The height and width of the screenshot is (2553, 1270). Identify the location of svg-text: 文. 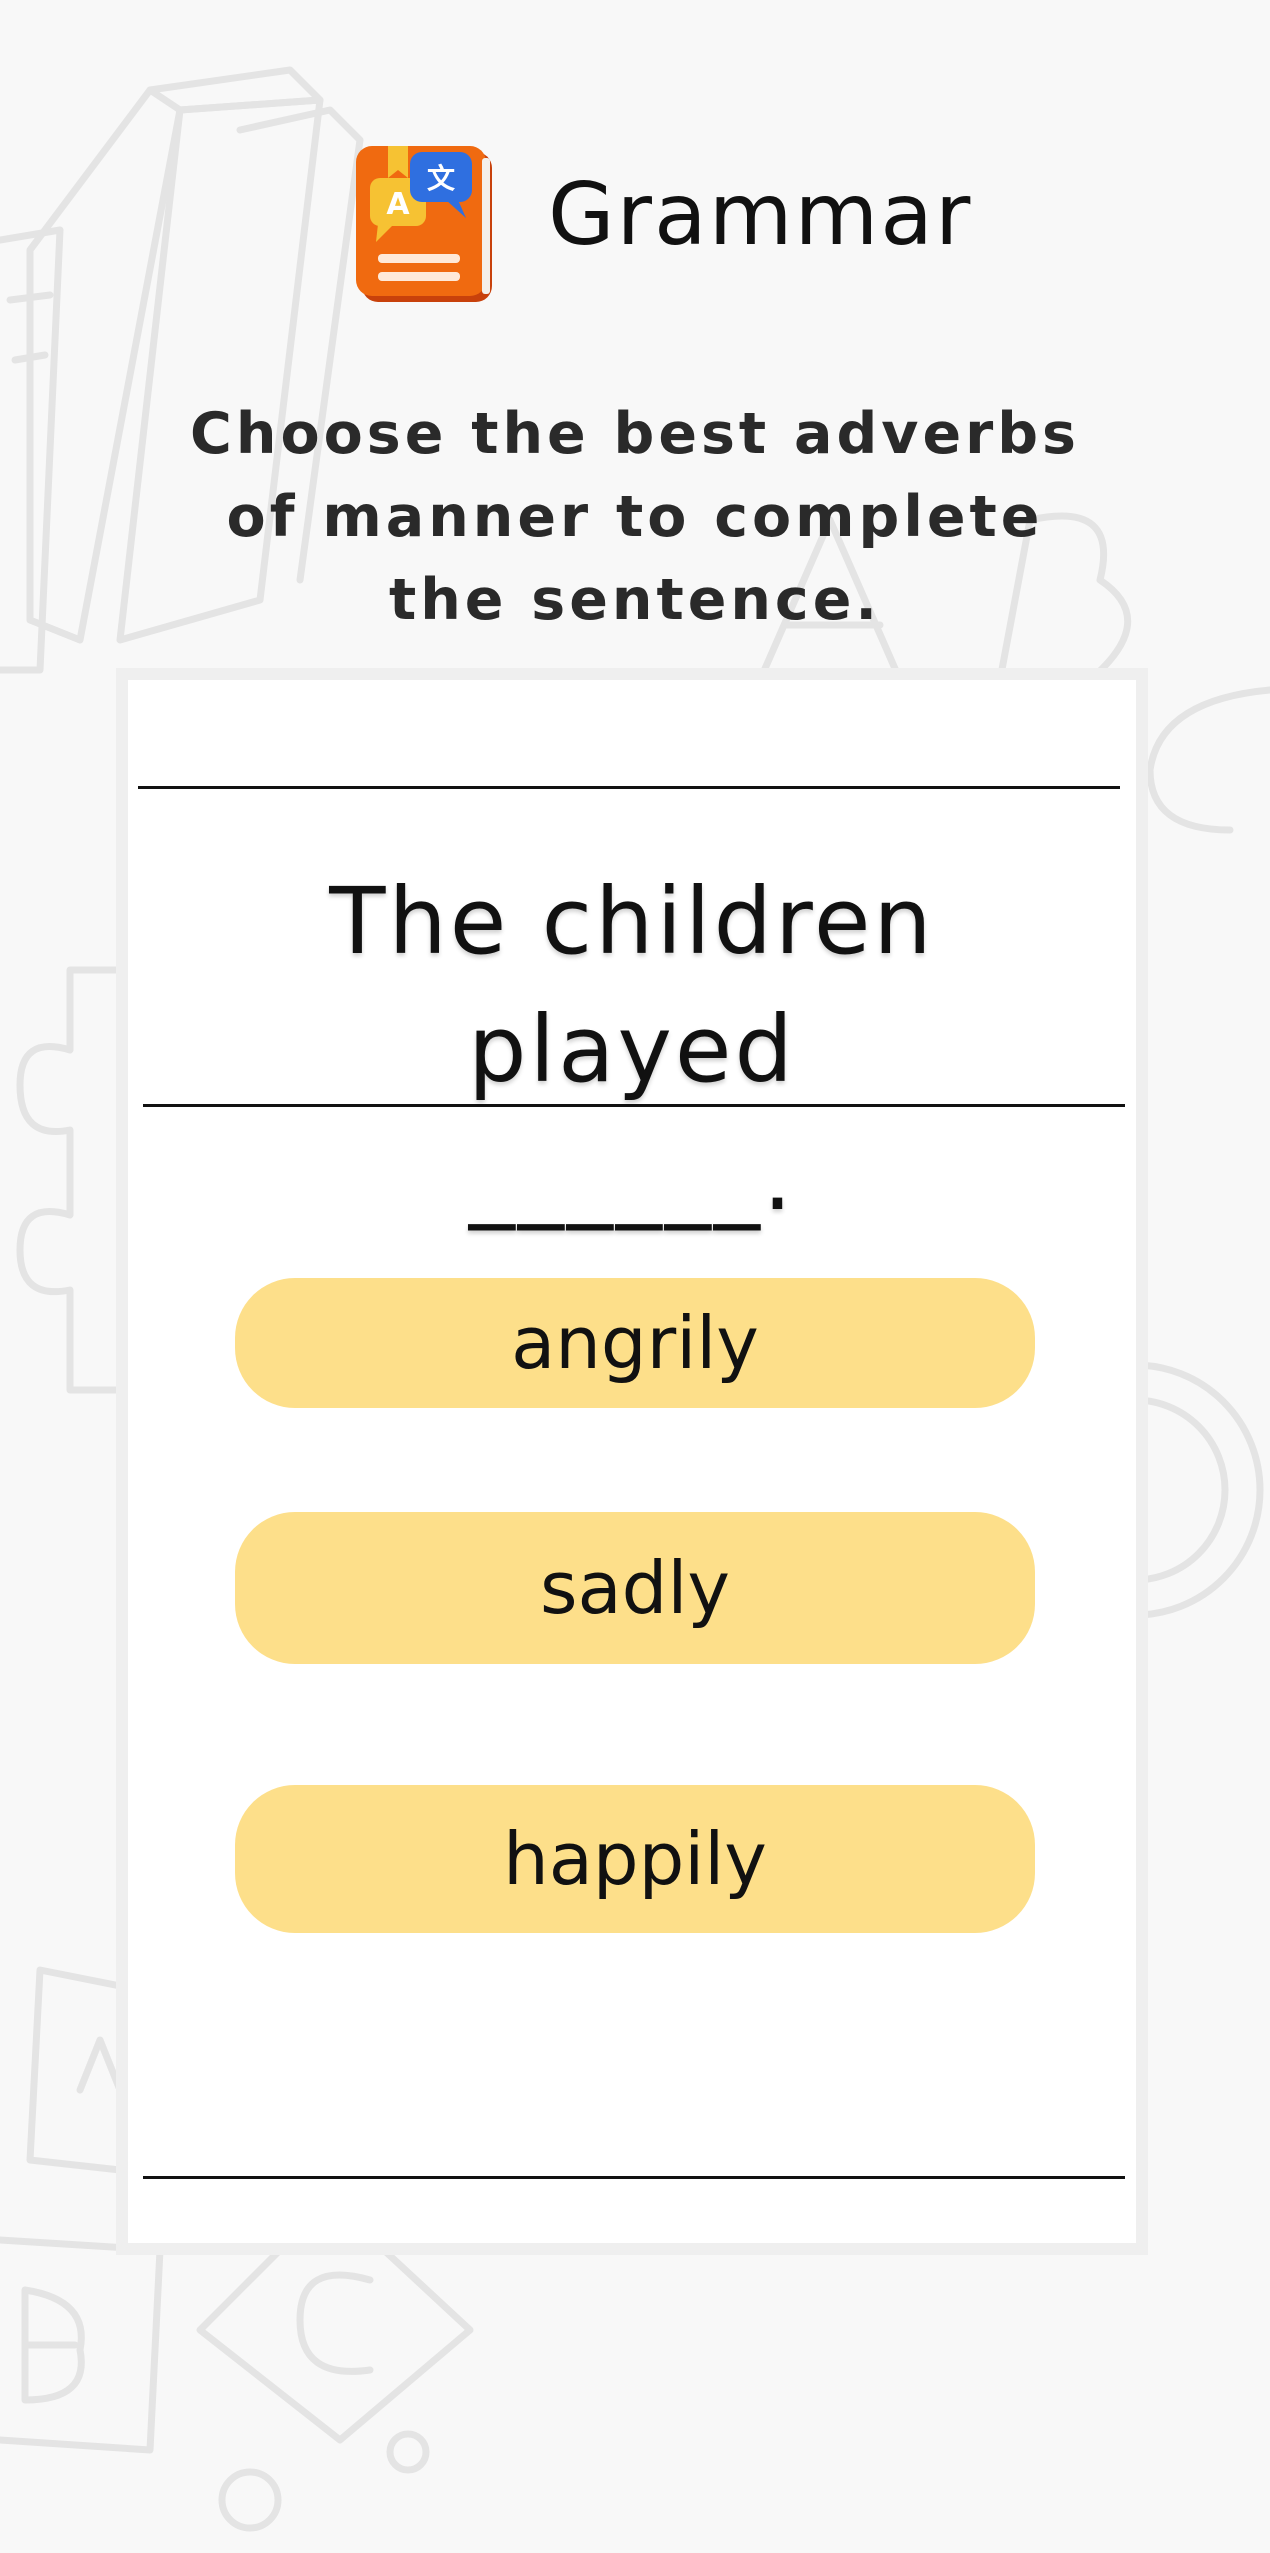
(441, 178).